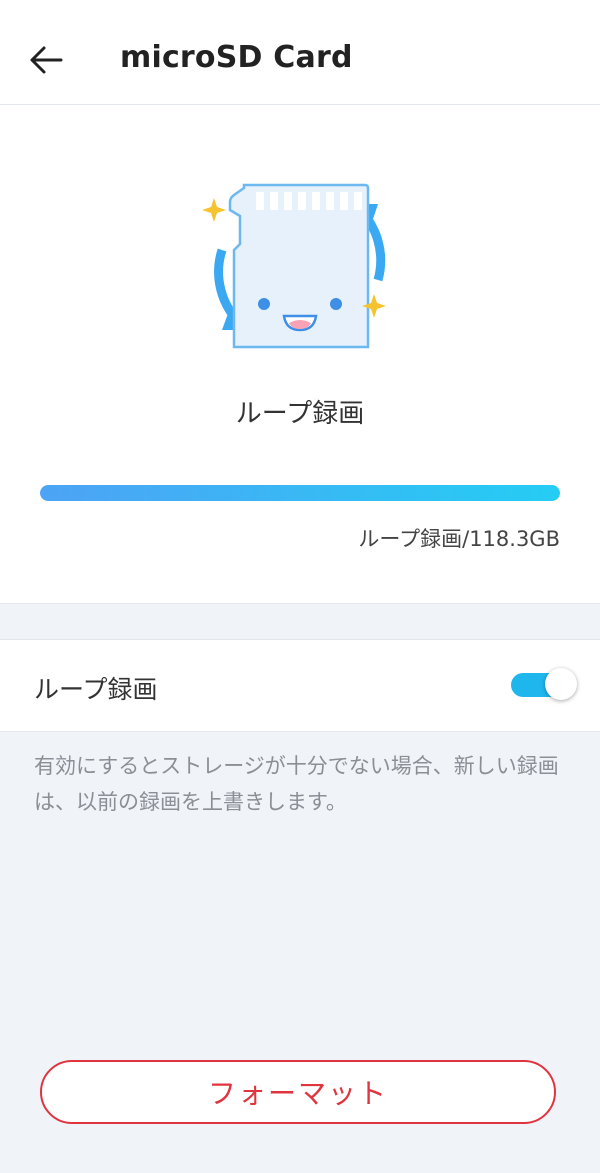 This screenshot has width=600, height=1173. Describe the element at coordinates (96, 689) in the screenshot. I see `loop-recording-label: ループ録画` at that location.